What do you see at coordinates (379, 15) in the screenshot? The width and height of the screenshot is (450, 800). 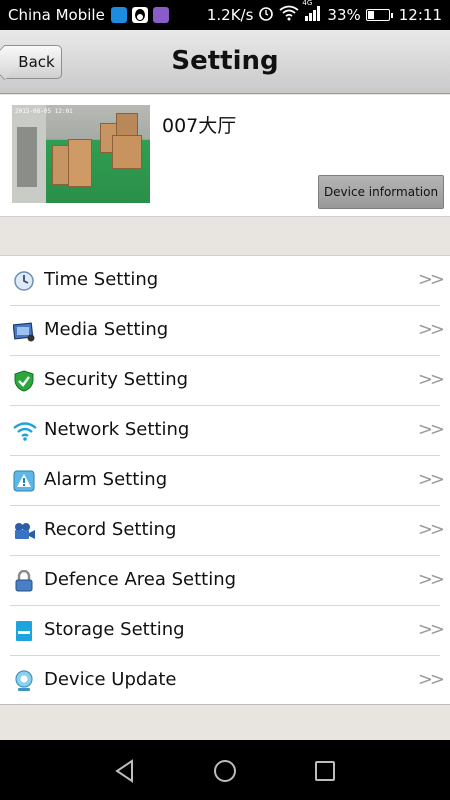 I see `battery-icon` at bounding box center [379, 15].